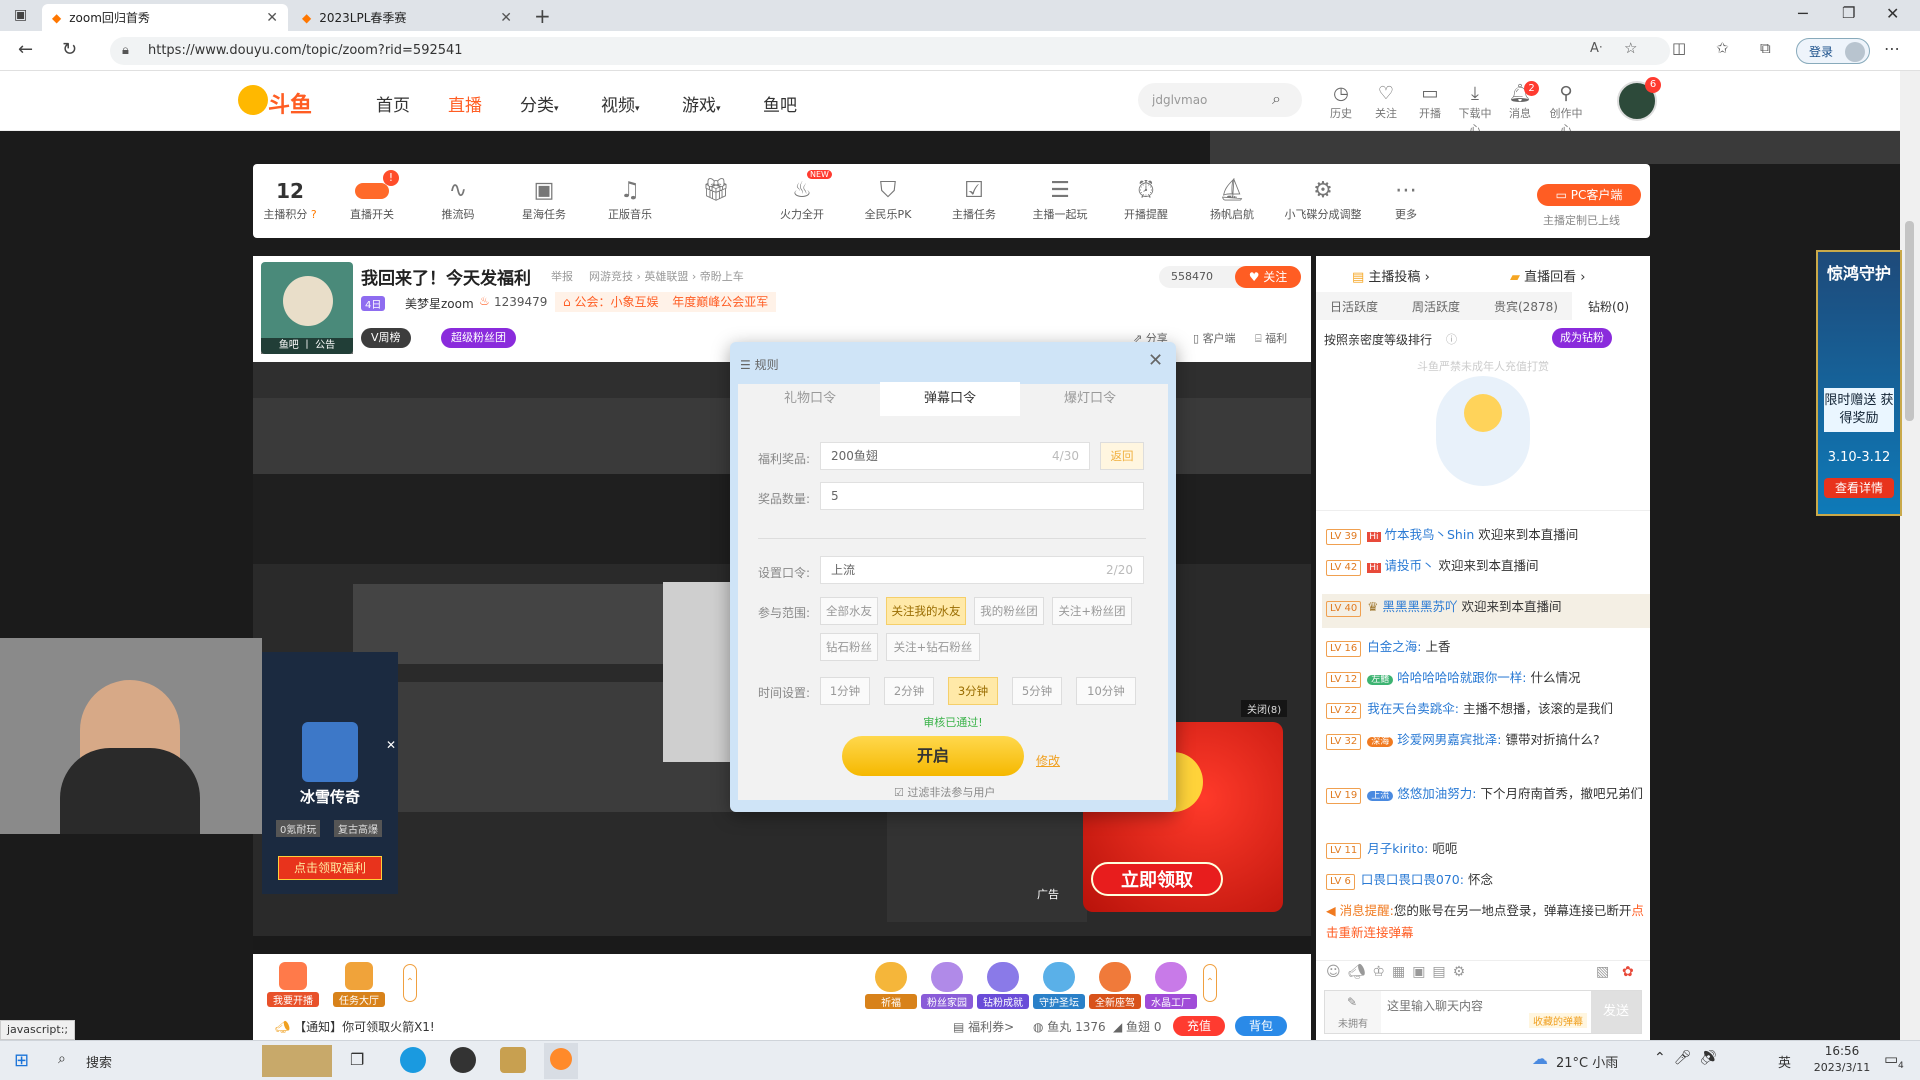 The width and height of the screenshot is (1920, 1080). What do you see at coordinates (955, 456) in the screenshot?
I see `prize-input: 200鱼翅 4/30` at bounding box center [955, 456].